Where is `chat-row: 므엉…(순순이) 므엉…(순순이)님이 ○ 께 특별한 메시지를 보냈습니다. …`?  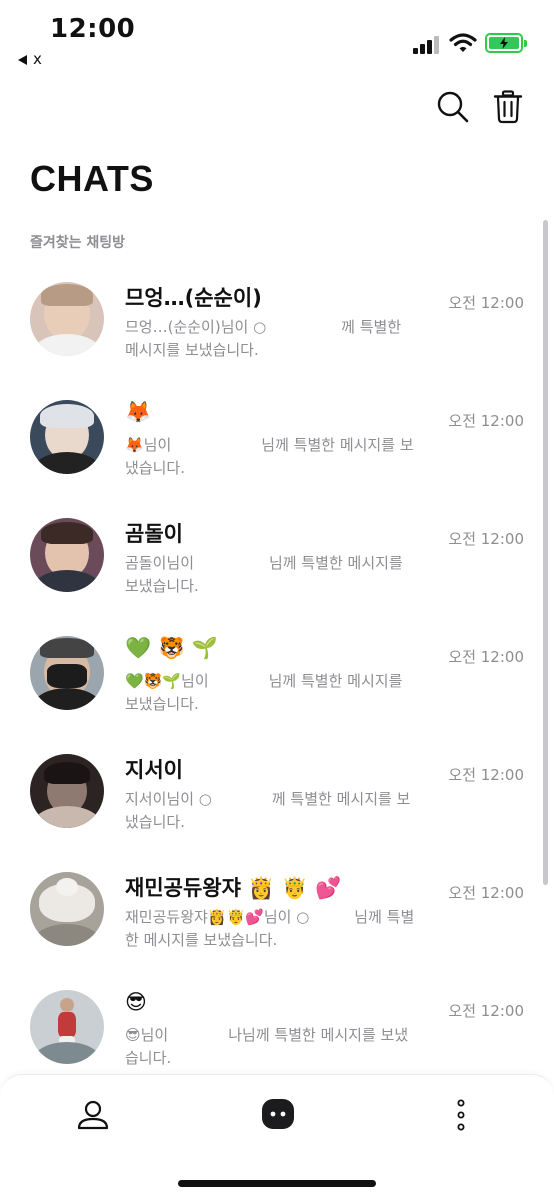 chat-row: 므엉…(순순이) 므엉…(순순이)님이 ○ 께 특별한 메시지를 보냈습니다. … is located at coordinates (277, 327).